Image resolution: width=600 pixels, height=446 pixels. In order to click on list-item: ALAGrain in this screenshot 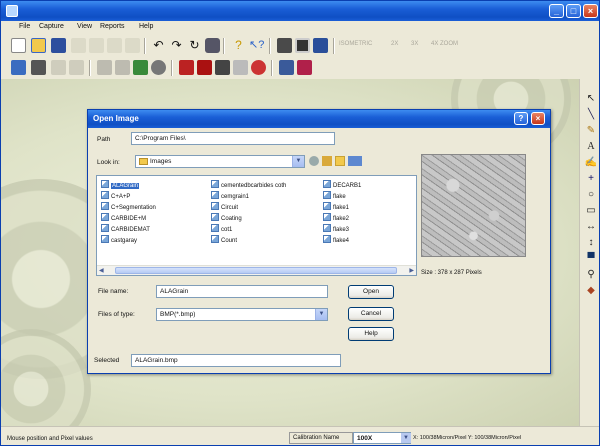, I will do `click(120, 185)`.